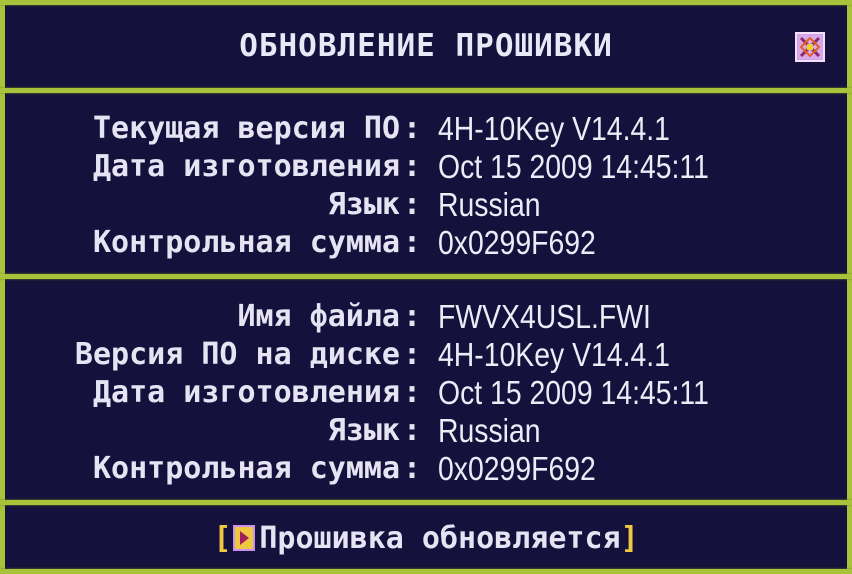  I want to click on header-divider, so click(426, 90).